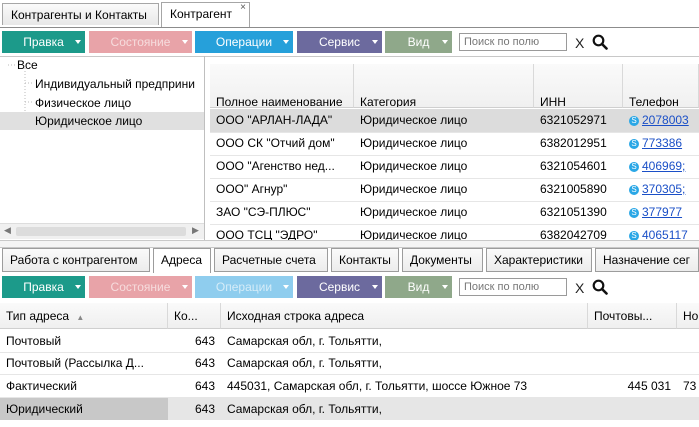  Describe the element at coordinates (578, 189) in the screenshot. I see `cell-inn: 6321005890` at that location.